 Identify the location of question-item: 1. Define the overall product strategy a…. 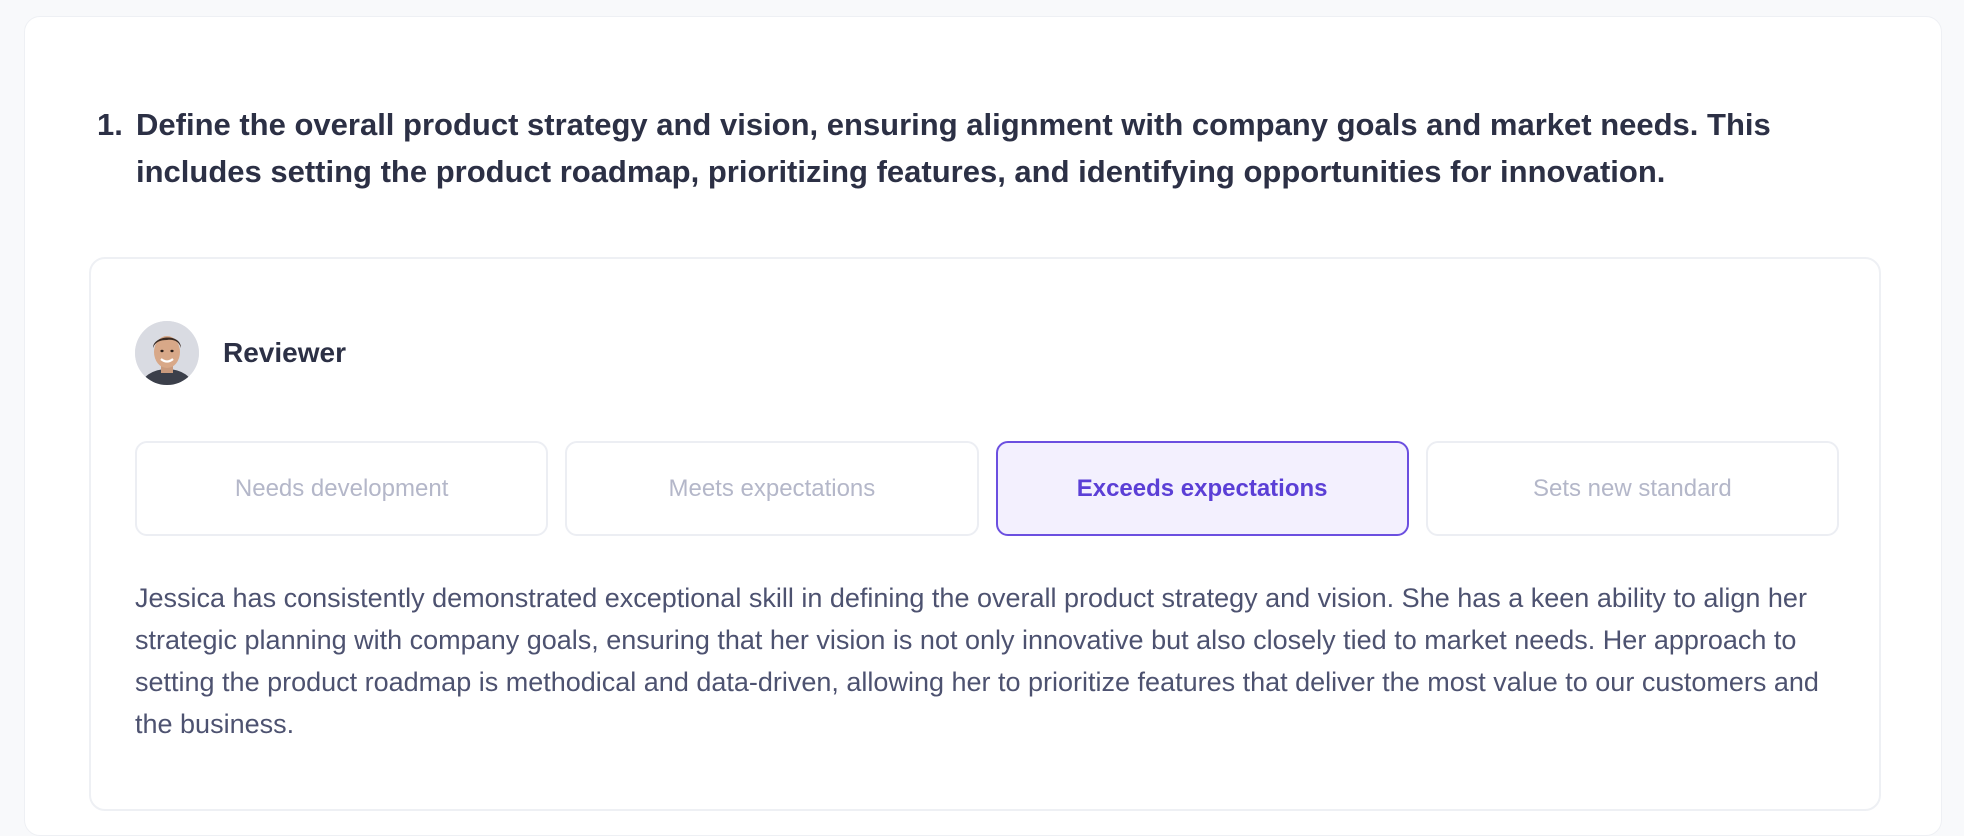
(987, 148).